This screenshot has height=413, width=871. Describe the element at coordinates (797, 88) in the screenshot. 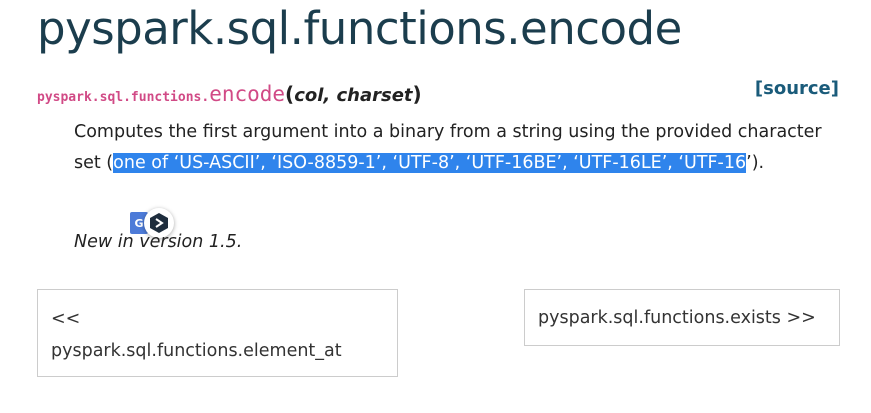

I see `source-link: [source]` at that location.